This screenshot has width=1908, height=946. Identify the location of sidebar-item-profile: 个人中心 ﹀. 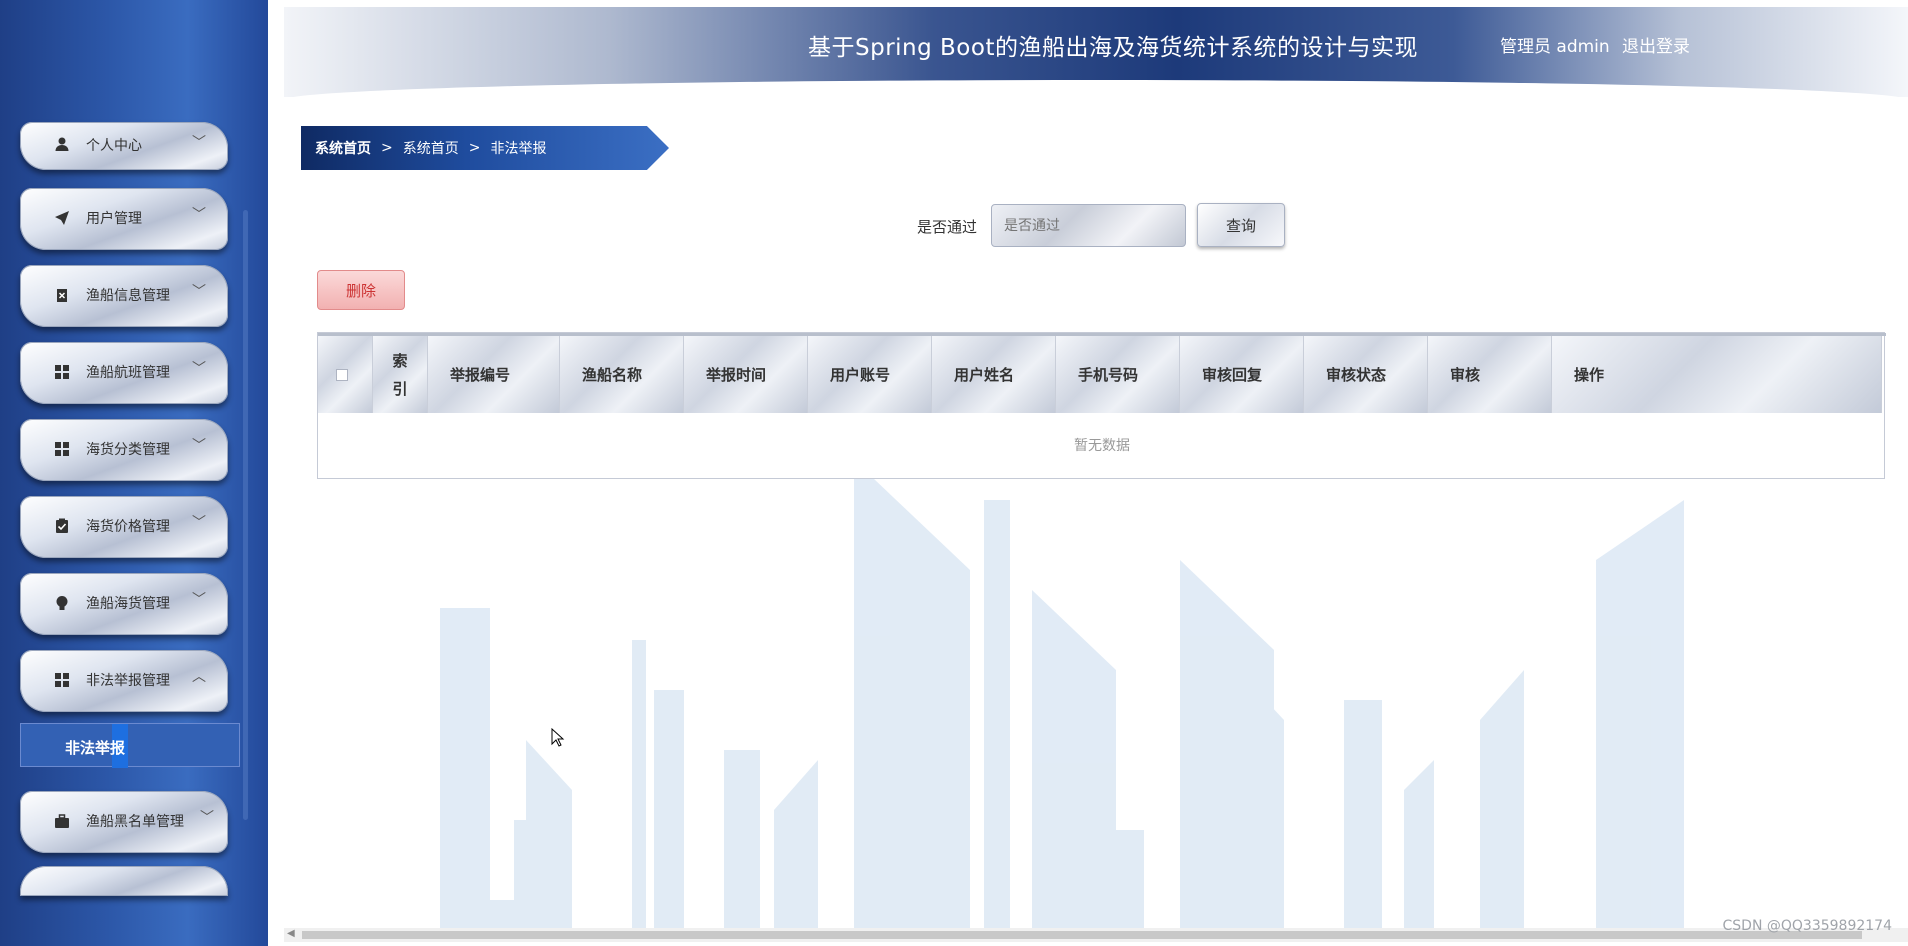
(124, 146).